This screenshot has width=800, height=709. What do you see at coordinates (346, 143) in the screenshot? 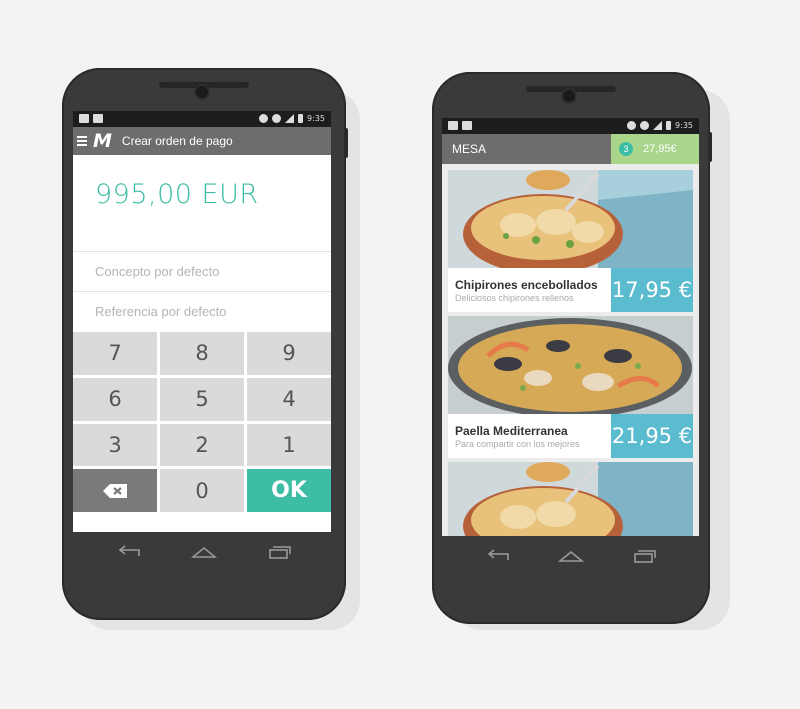
I see `left-phone-side-button` at bounding box center [346, 143].